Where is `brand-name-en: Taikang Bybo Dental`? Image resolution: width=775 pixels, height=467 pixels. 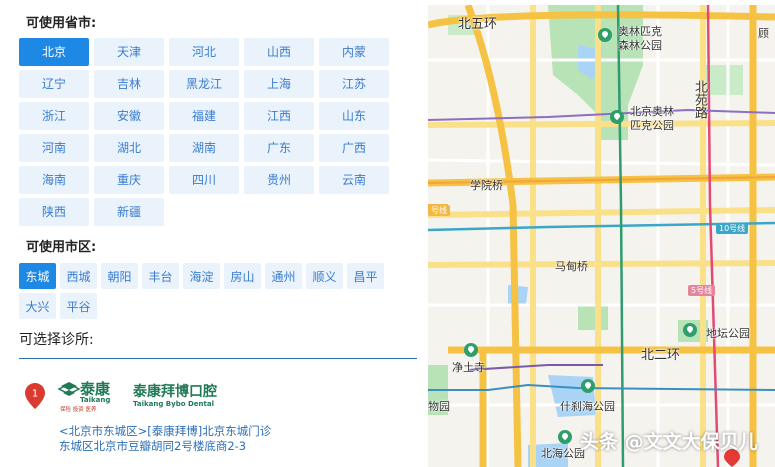 brand-name-en: Taikang Bybo Dental is located at coordinates (173, 404).